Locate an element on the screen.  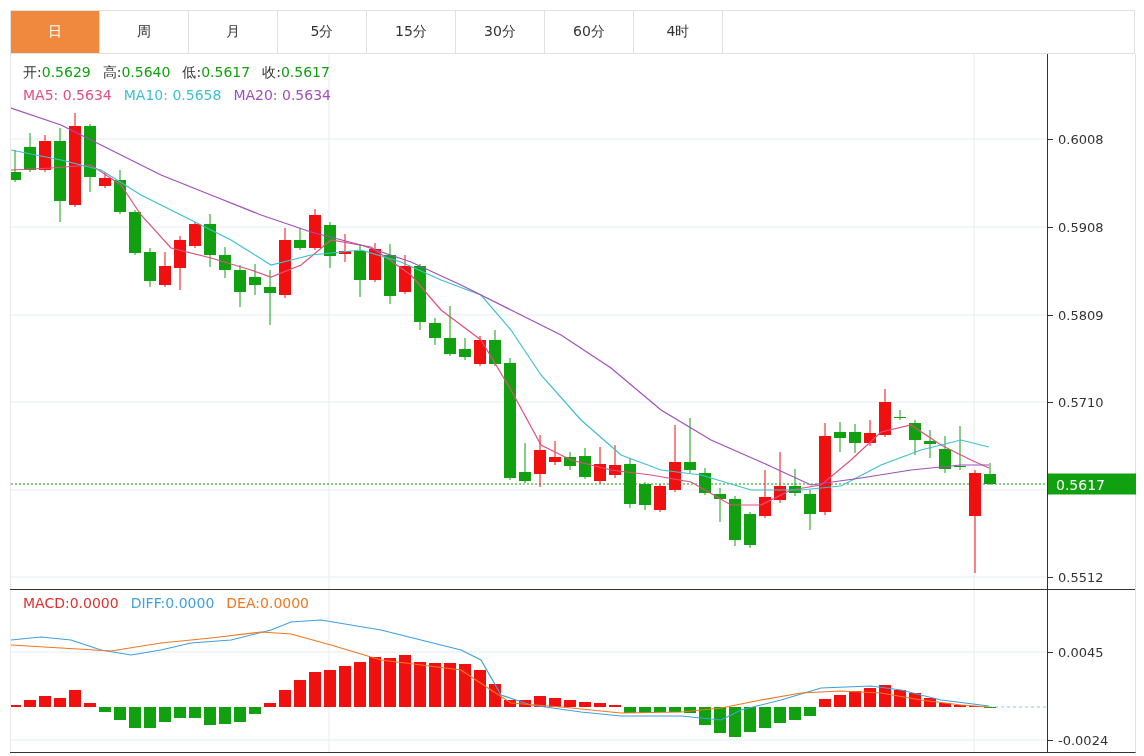
macd-legend-item: DEA:0.0000 is located at coordinates (268, 603).